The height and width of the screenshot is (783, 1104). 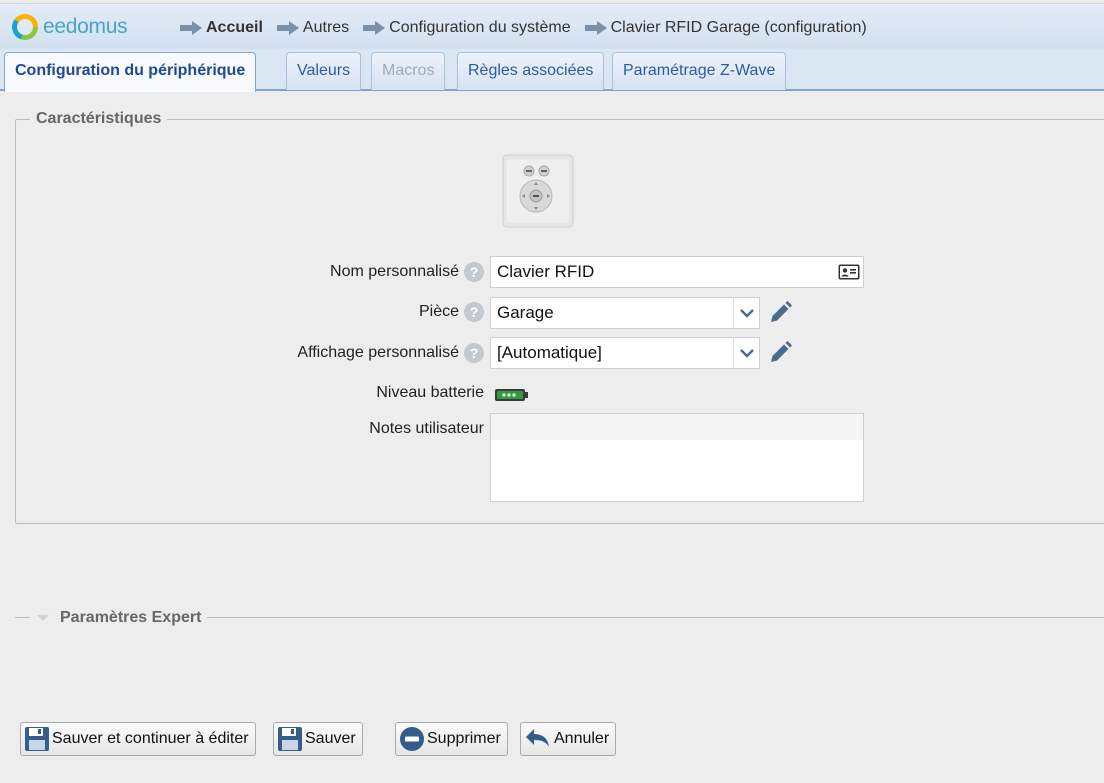 I want to click on display-select-toggle, so click(x=746, y=353).